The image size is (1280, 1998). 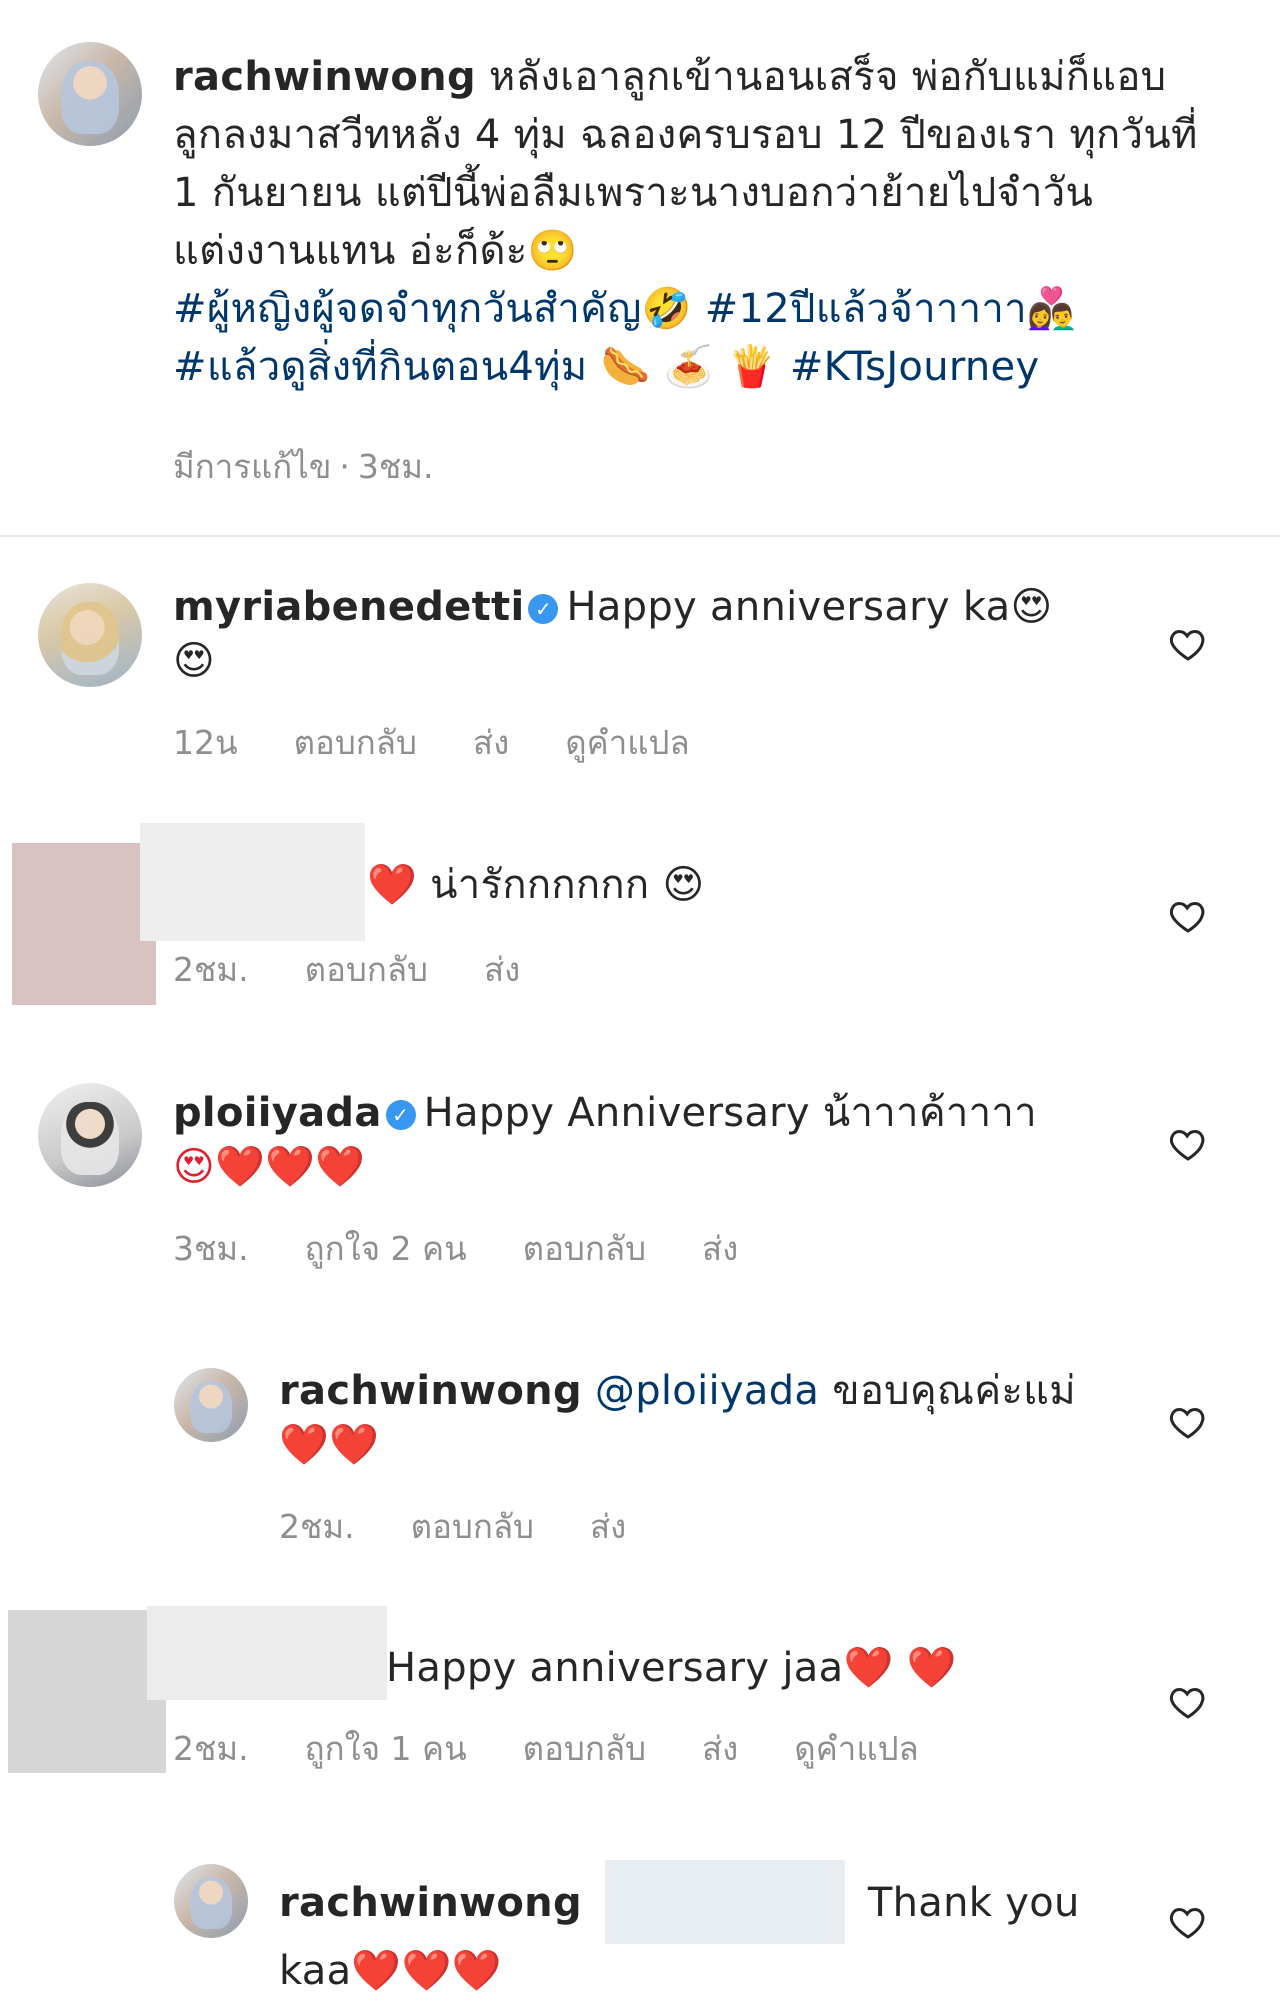 What do you see at coordinates (324, 77) in the screenshot?
I see `post-username: rachwinwong` at bounding box center [324, 77].